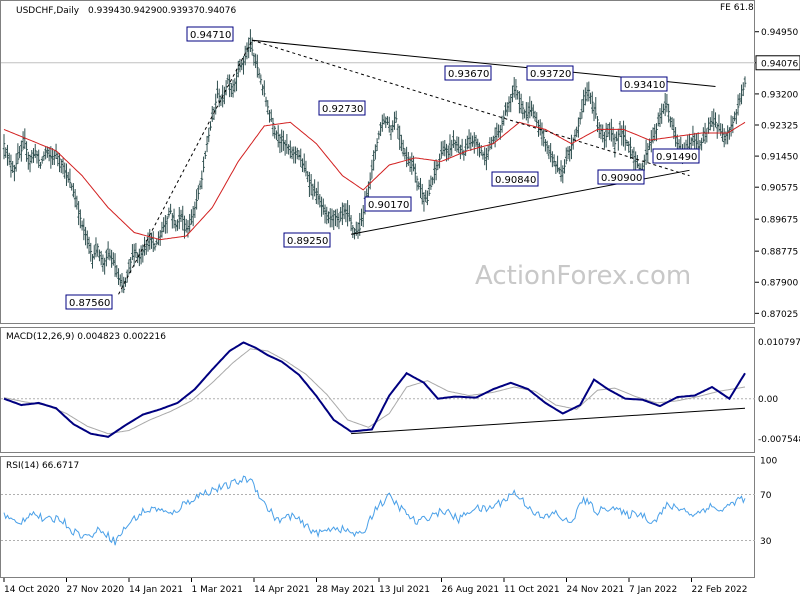 The width and height of the screenshot is (800, 604). Describe the element at coordinates (89, 303) in the screenshot. I see `price-annotation-label: 0.87560` at that location.